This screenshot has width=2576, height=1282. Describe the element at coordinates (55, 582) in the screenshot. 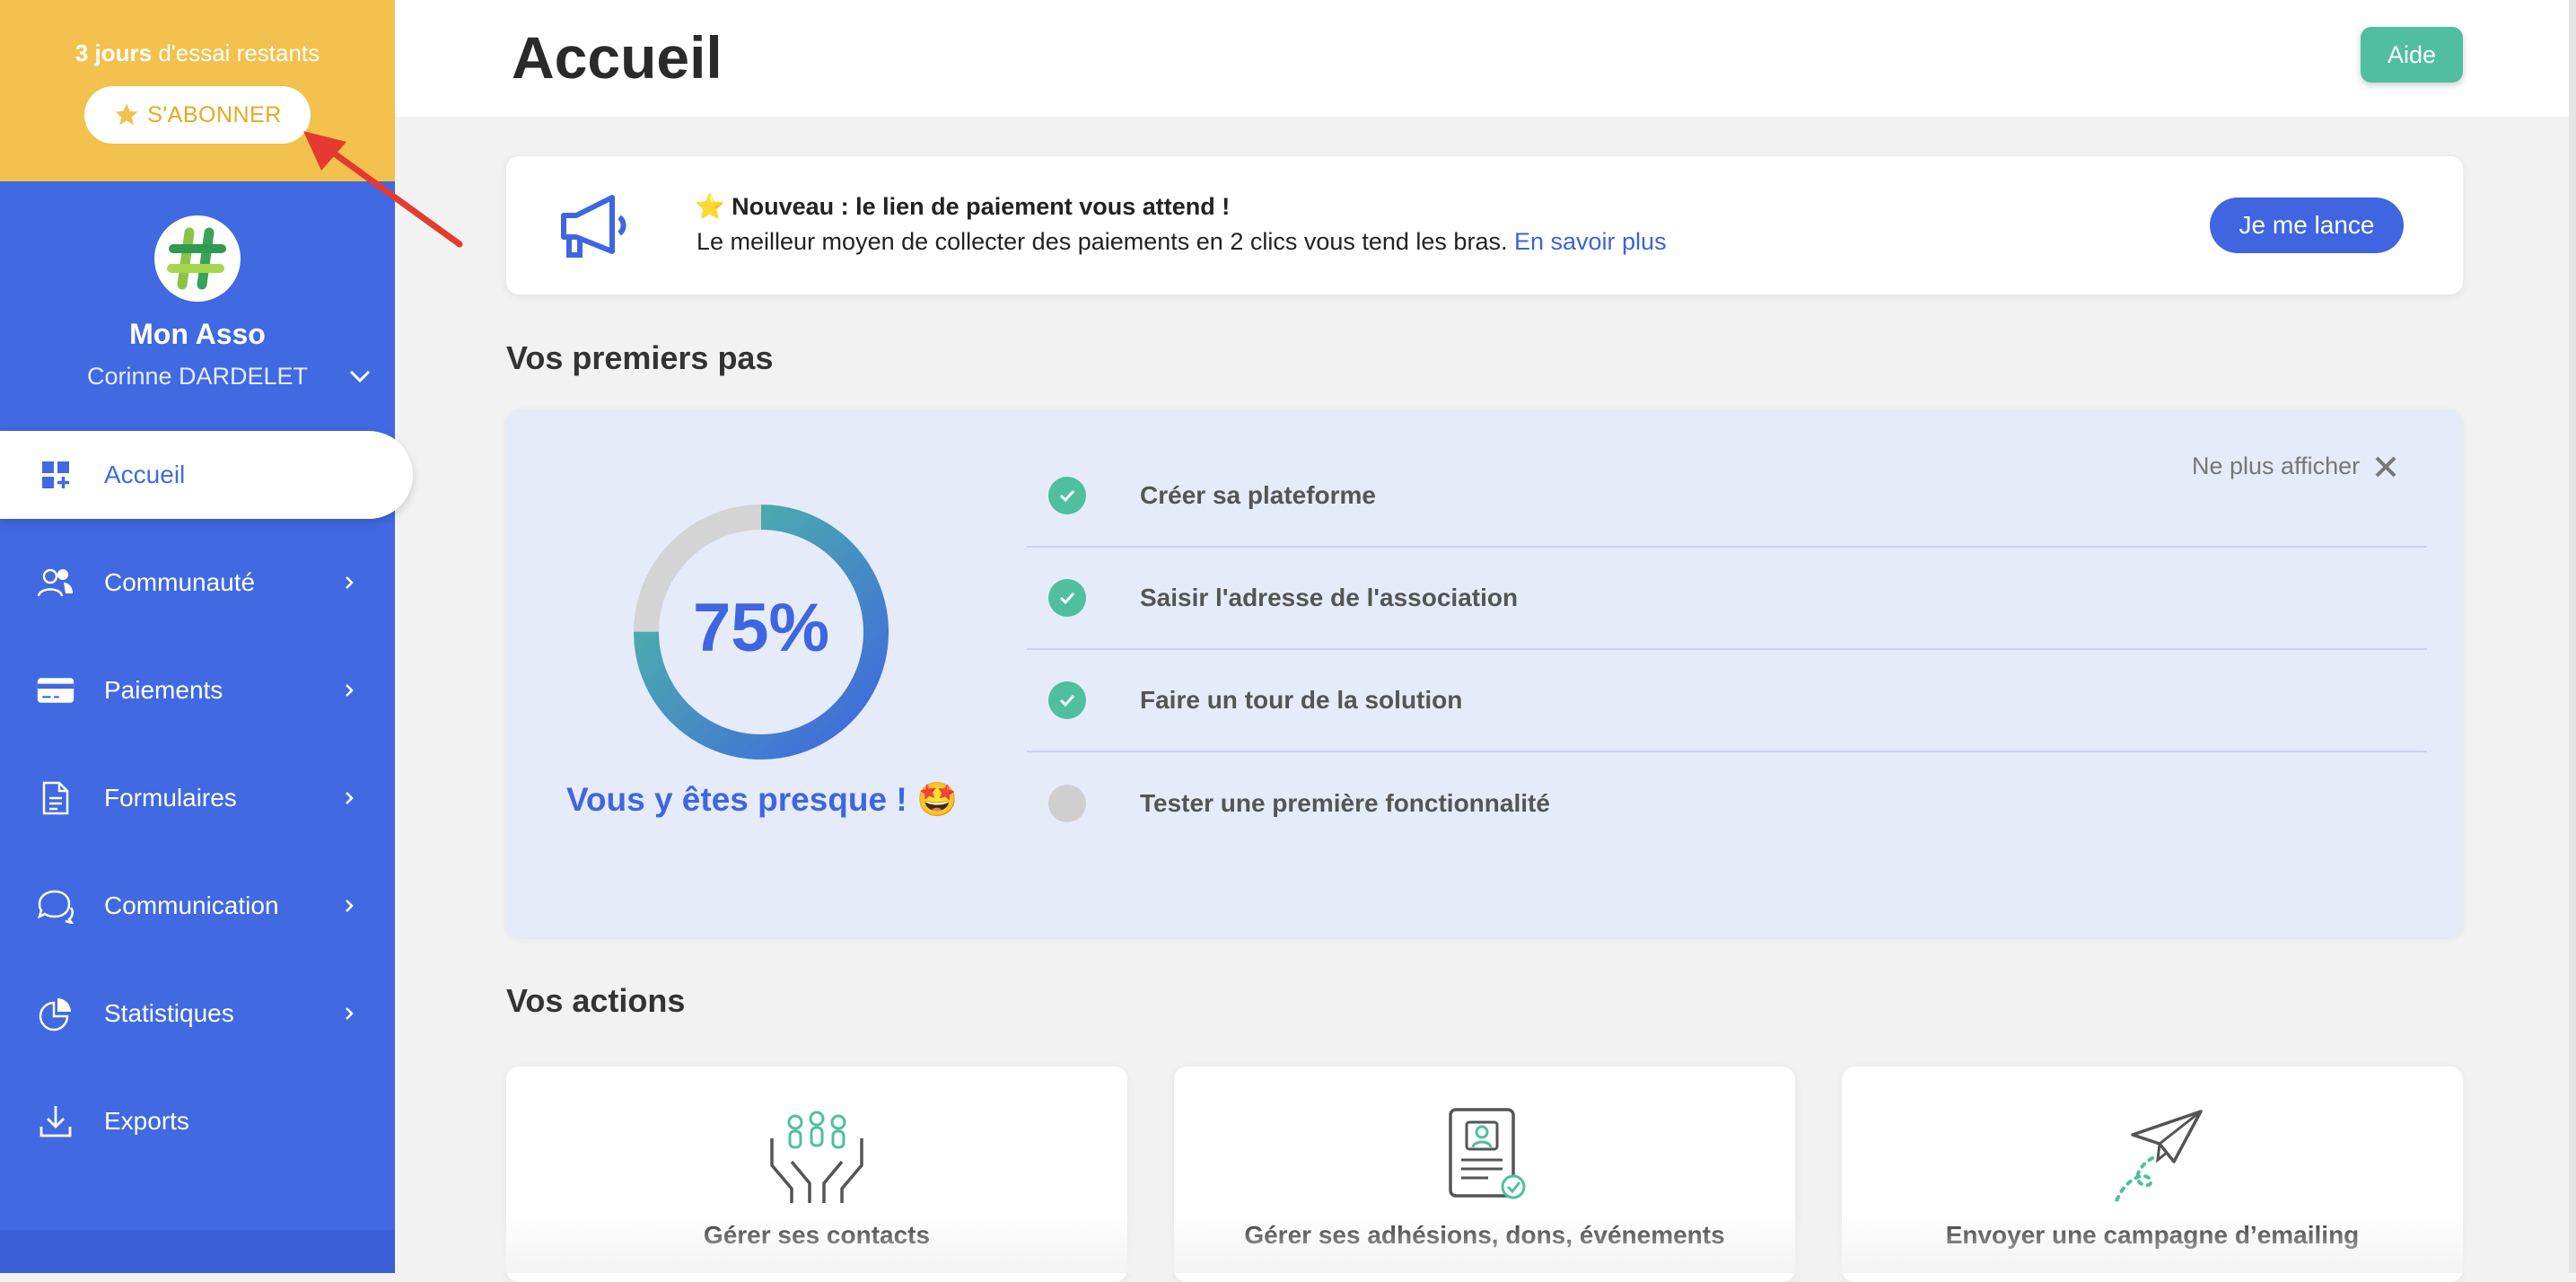

I see `users-icon` at that location.